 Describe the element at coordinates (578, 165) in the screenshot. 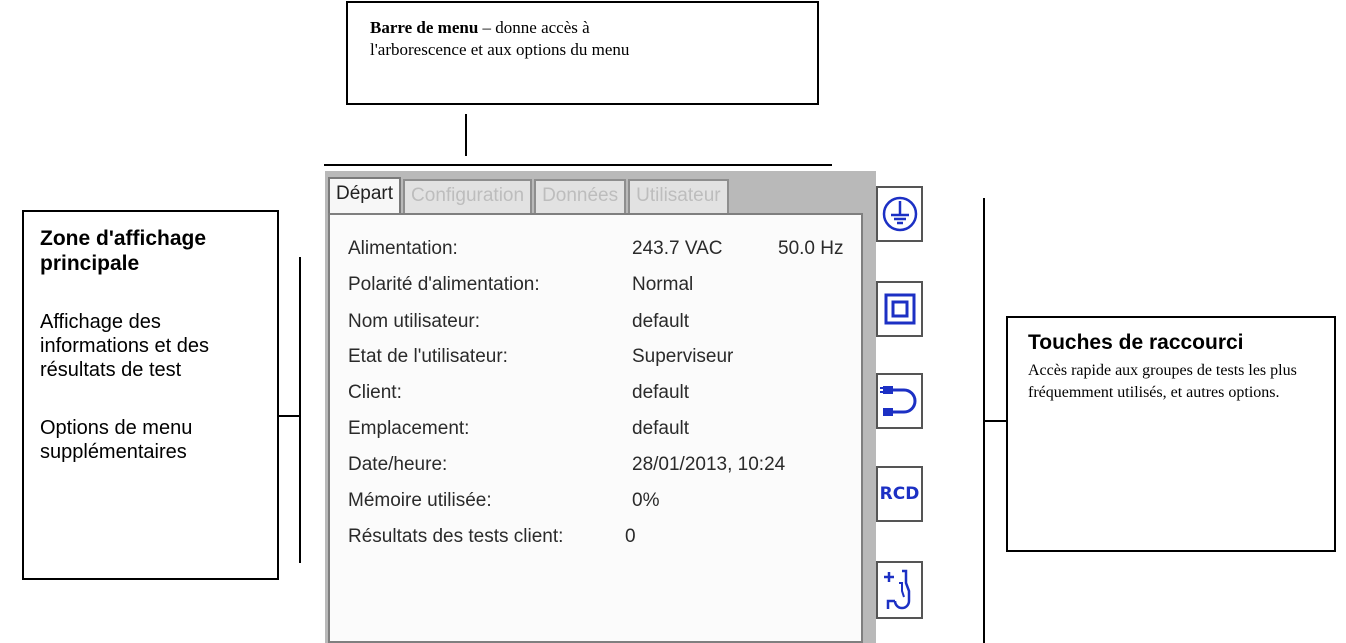

I see `menu-bar-bracket` at that location.